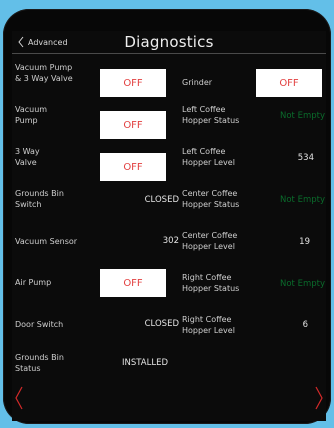 Image resolution: width=334 pixels, height=428 pixels. What do you see at coordinates (197, 82) in the screenshot?
I see `grinder-label: Grinder` at bounding box center [197, 82].